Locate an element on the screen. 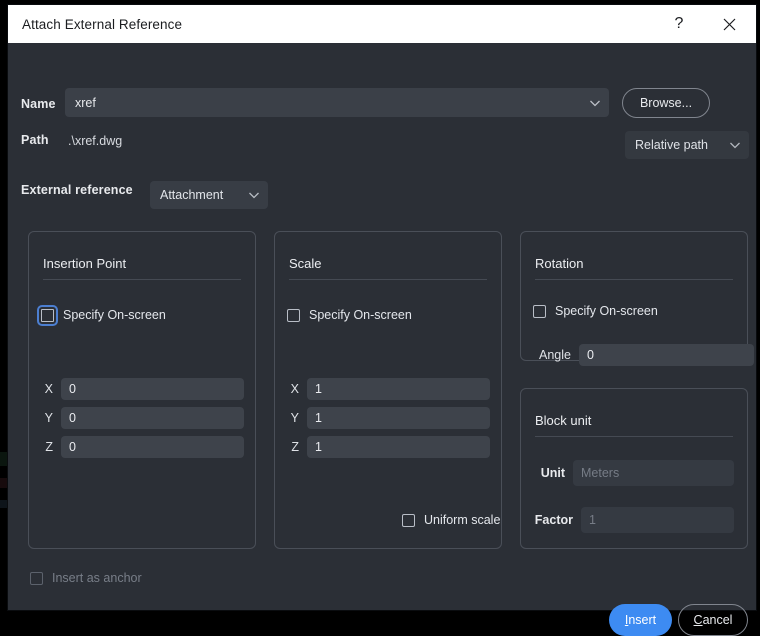 The height and width of the screenshot is (636, 760). insertion-y-label: Y is located at coordinates (47, 418).